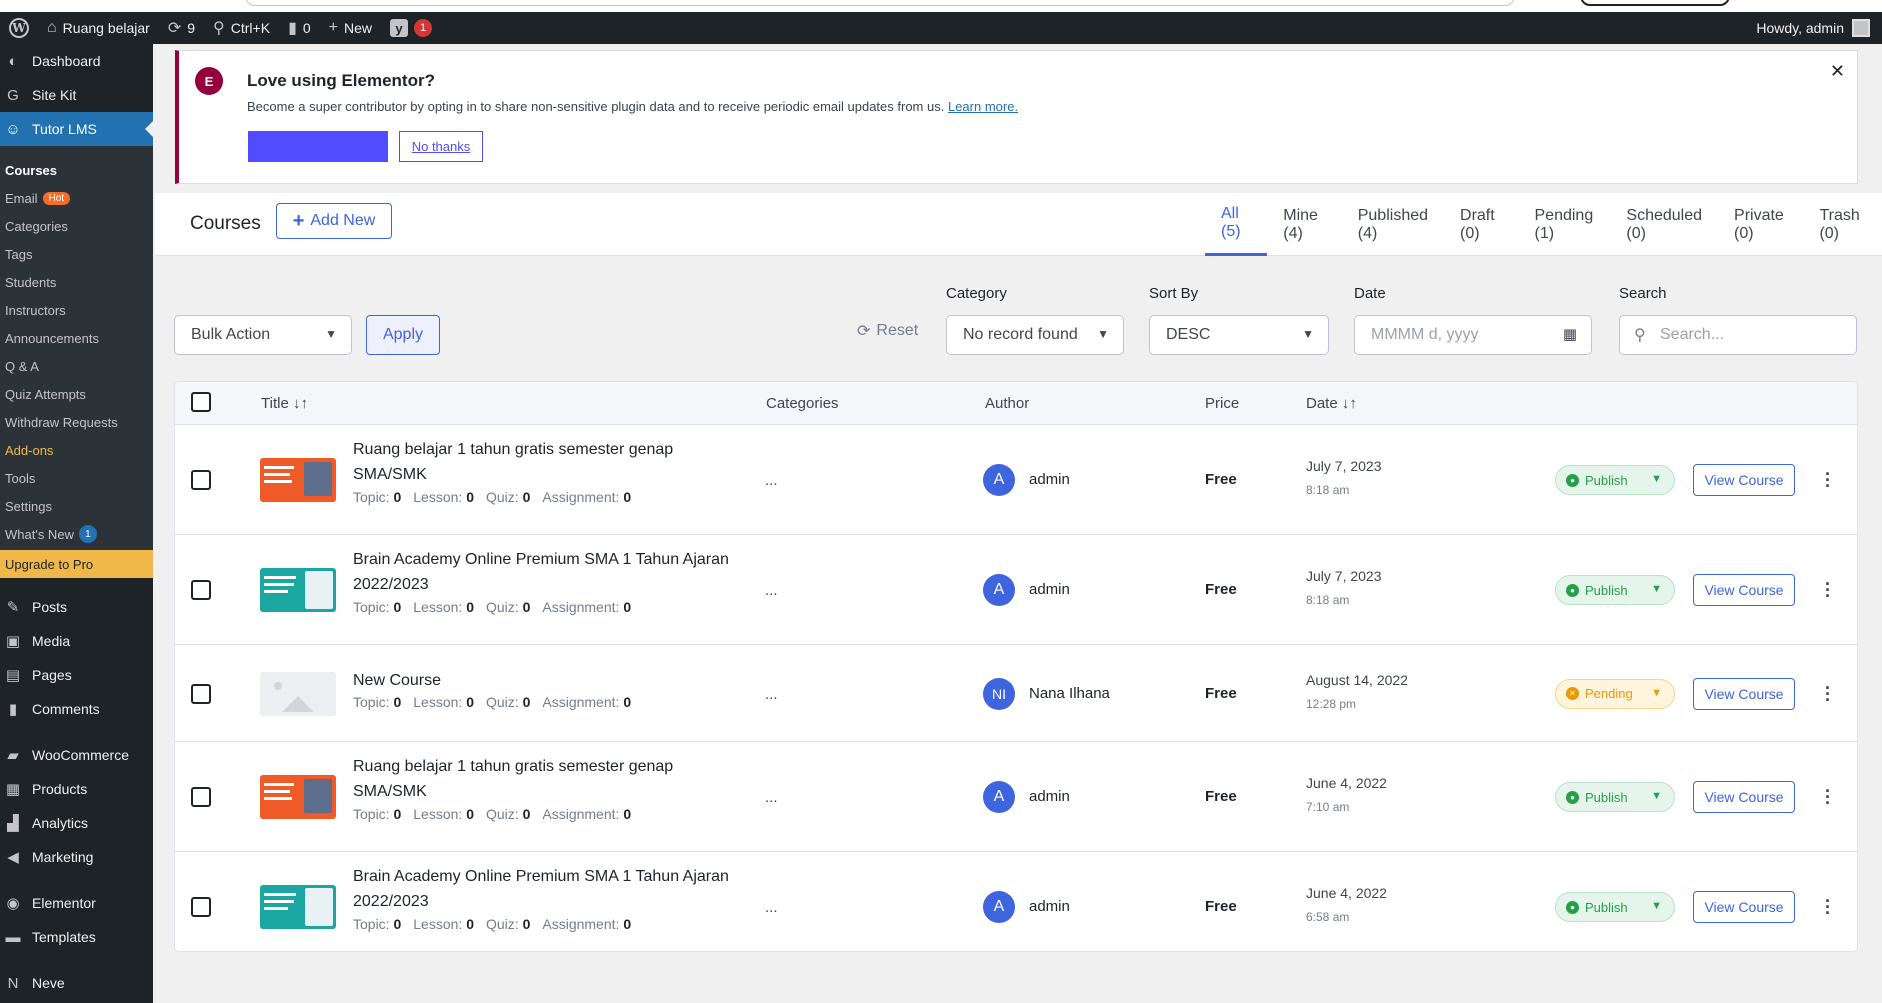 Image resolution: width=1882 pixels, height=1003 pixels. Describe the element at coordinates (76, 282) in the screenshot. I see `submenu-students: Students` at that location.